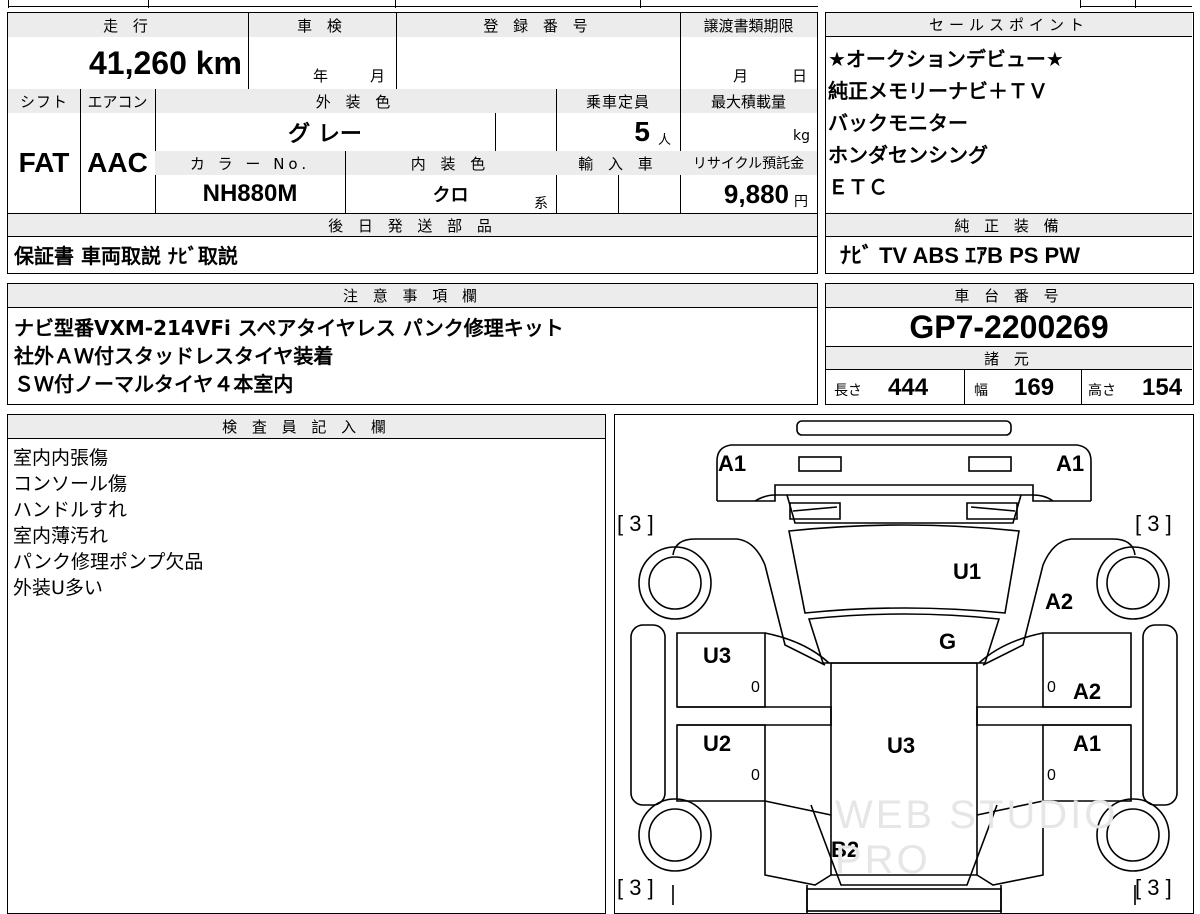  I want to click on color-no-label: カ ラ ー No., so click(250, 163).